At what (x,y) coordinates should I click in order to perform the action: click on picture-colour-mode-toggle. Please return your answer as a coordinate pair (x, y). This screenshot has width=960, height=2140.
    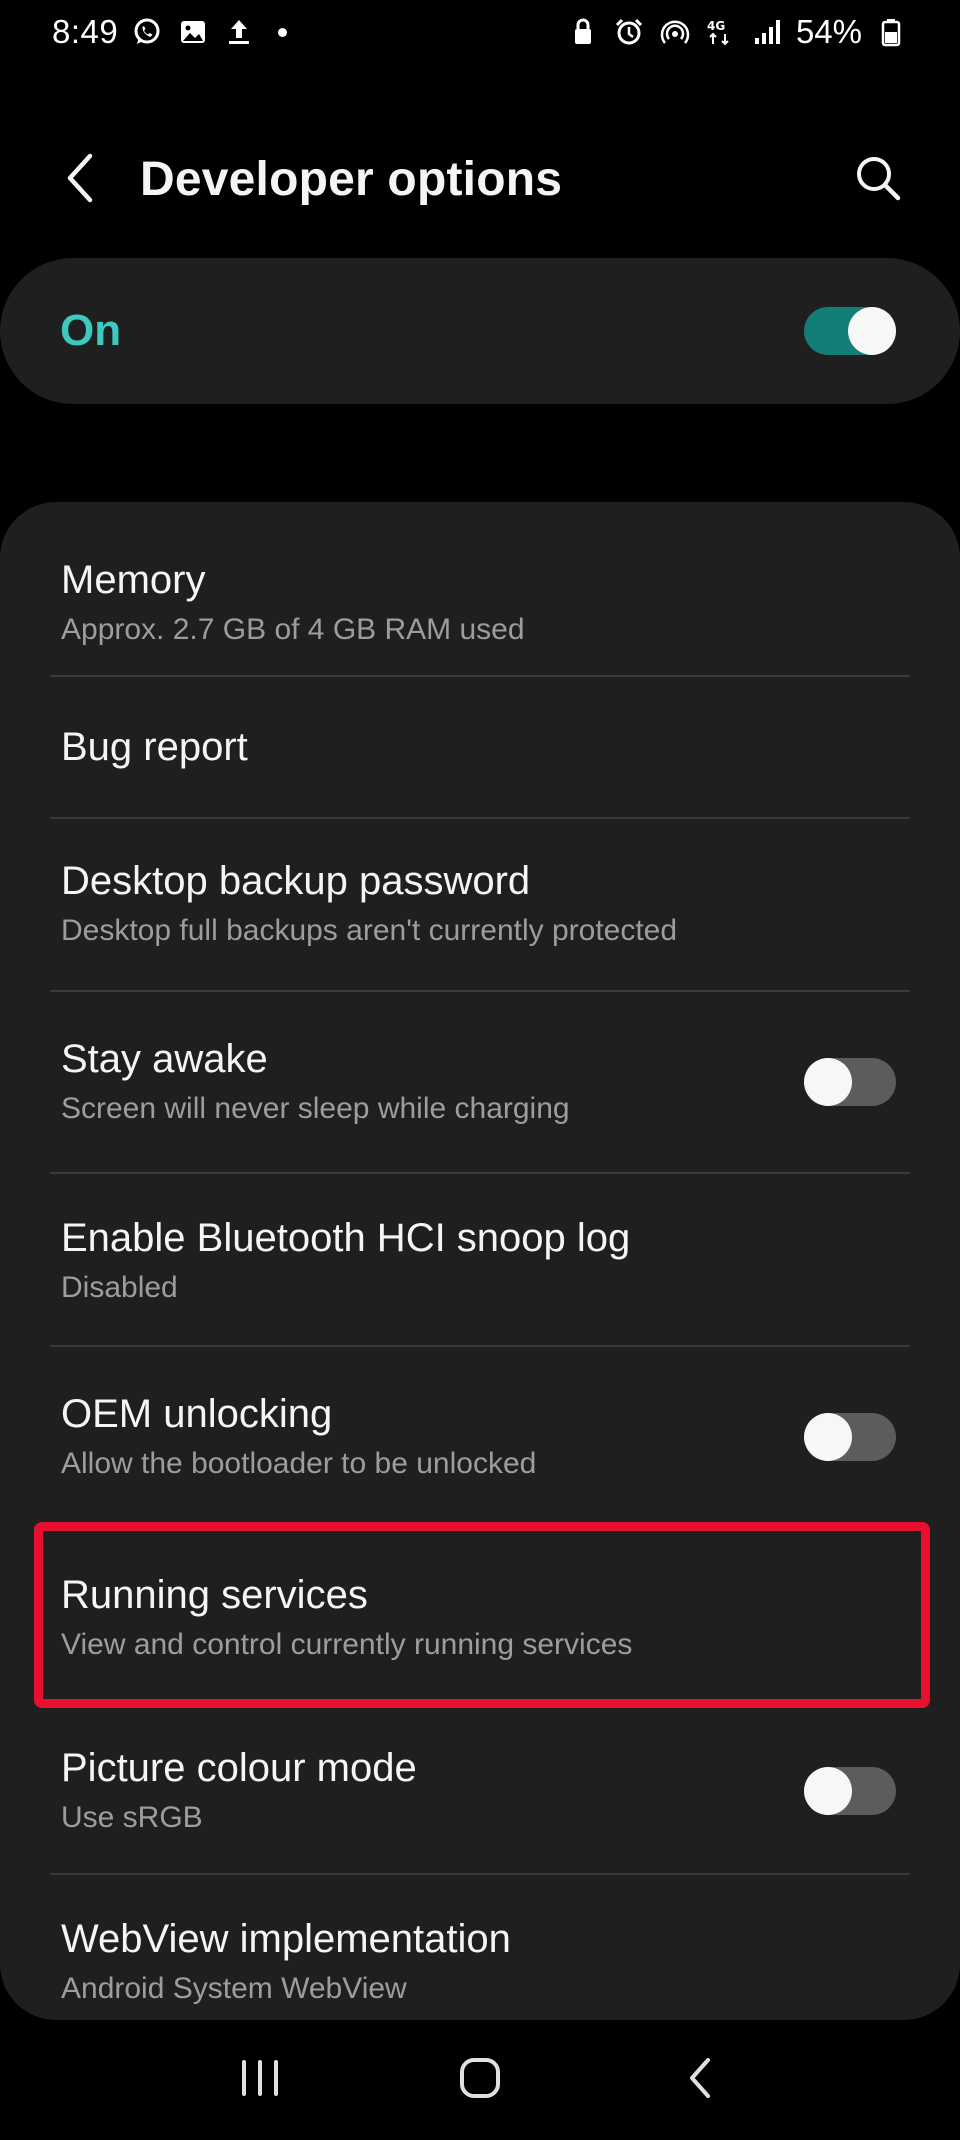
    Looking at the image, I should click on (850, 1791).